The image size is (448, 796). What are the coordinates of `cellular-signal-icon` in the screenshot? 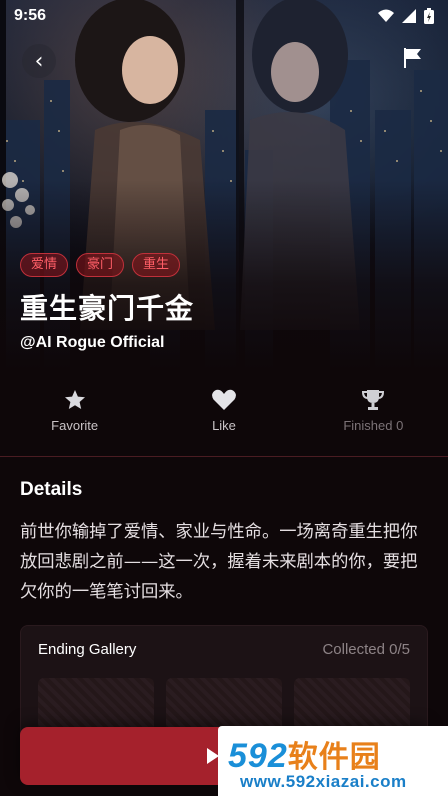 It's located at (409, 16).